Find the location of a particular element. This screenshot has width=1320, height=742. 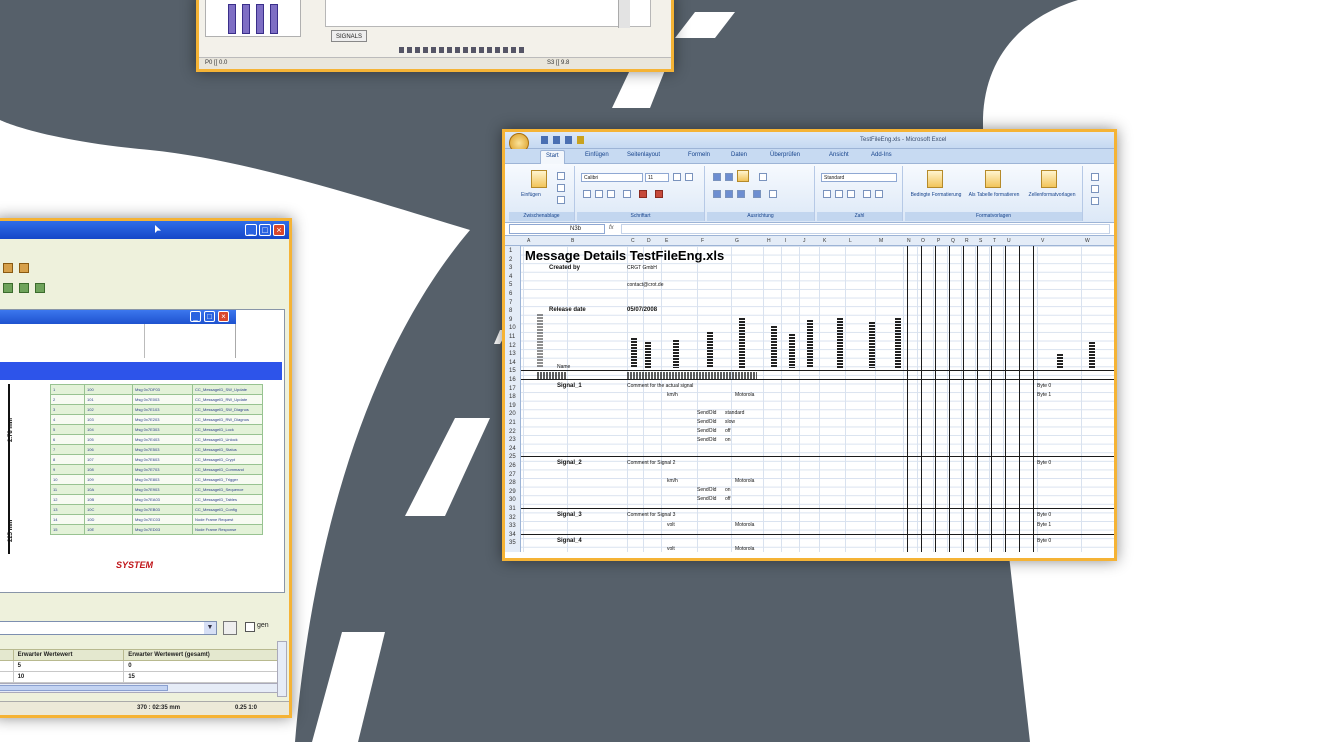

row-header: 34 is located at coordinates (512, 535).